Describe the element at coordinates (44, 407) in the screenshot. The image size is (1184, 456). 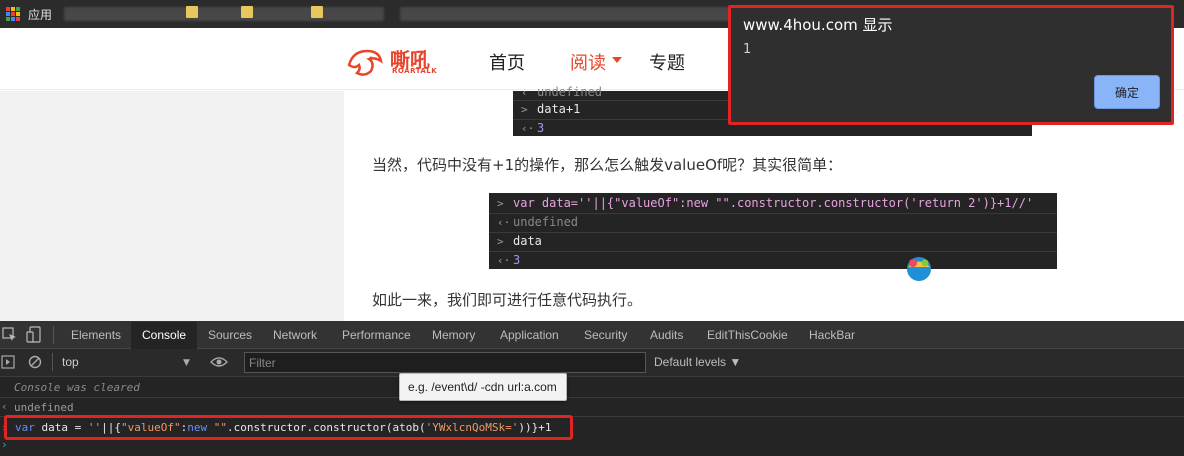
I see `console-result: undefined` at that location.